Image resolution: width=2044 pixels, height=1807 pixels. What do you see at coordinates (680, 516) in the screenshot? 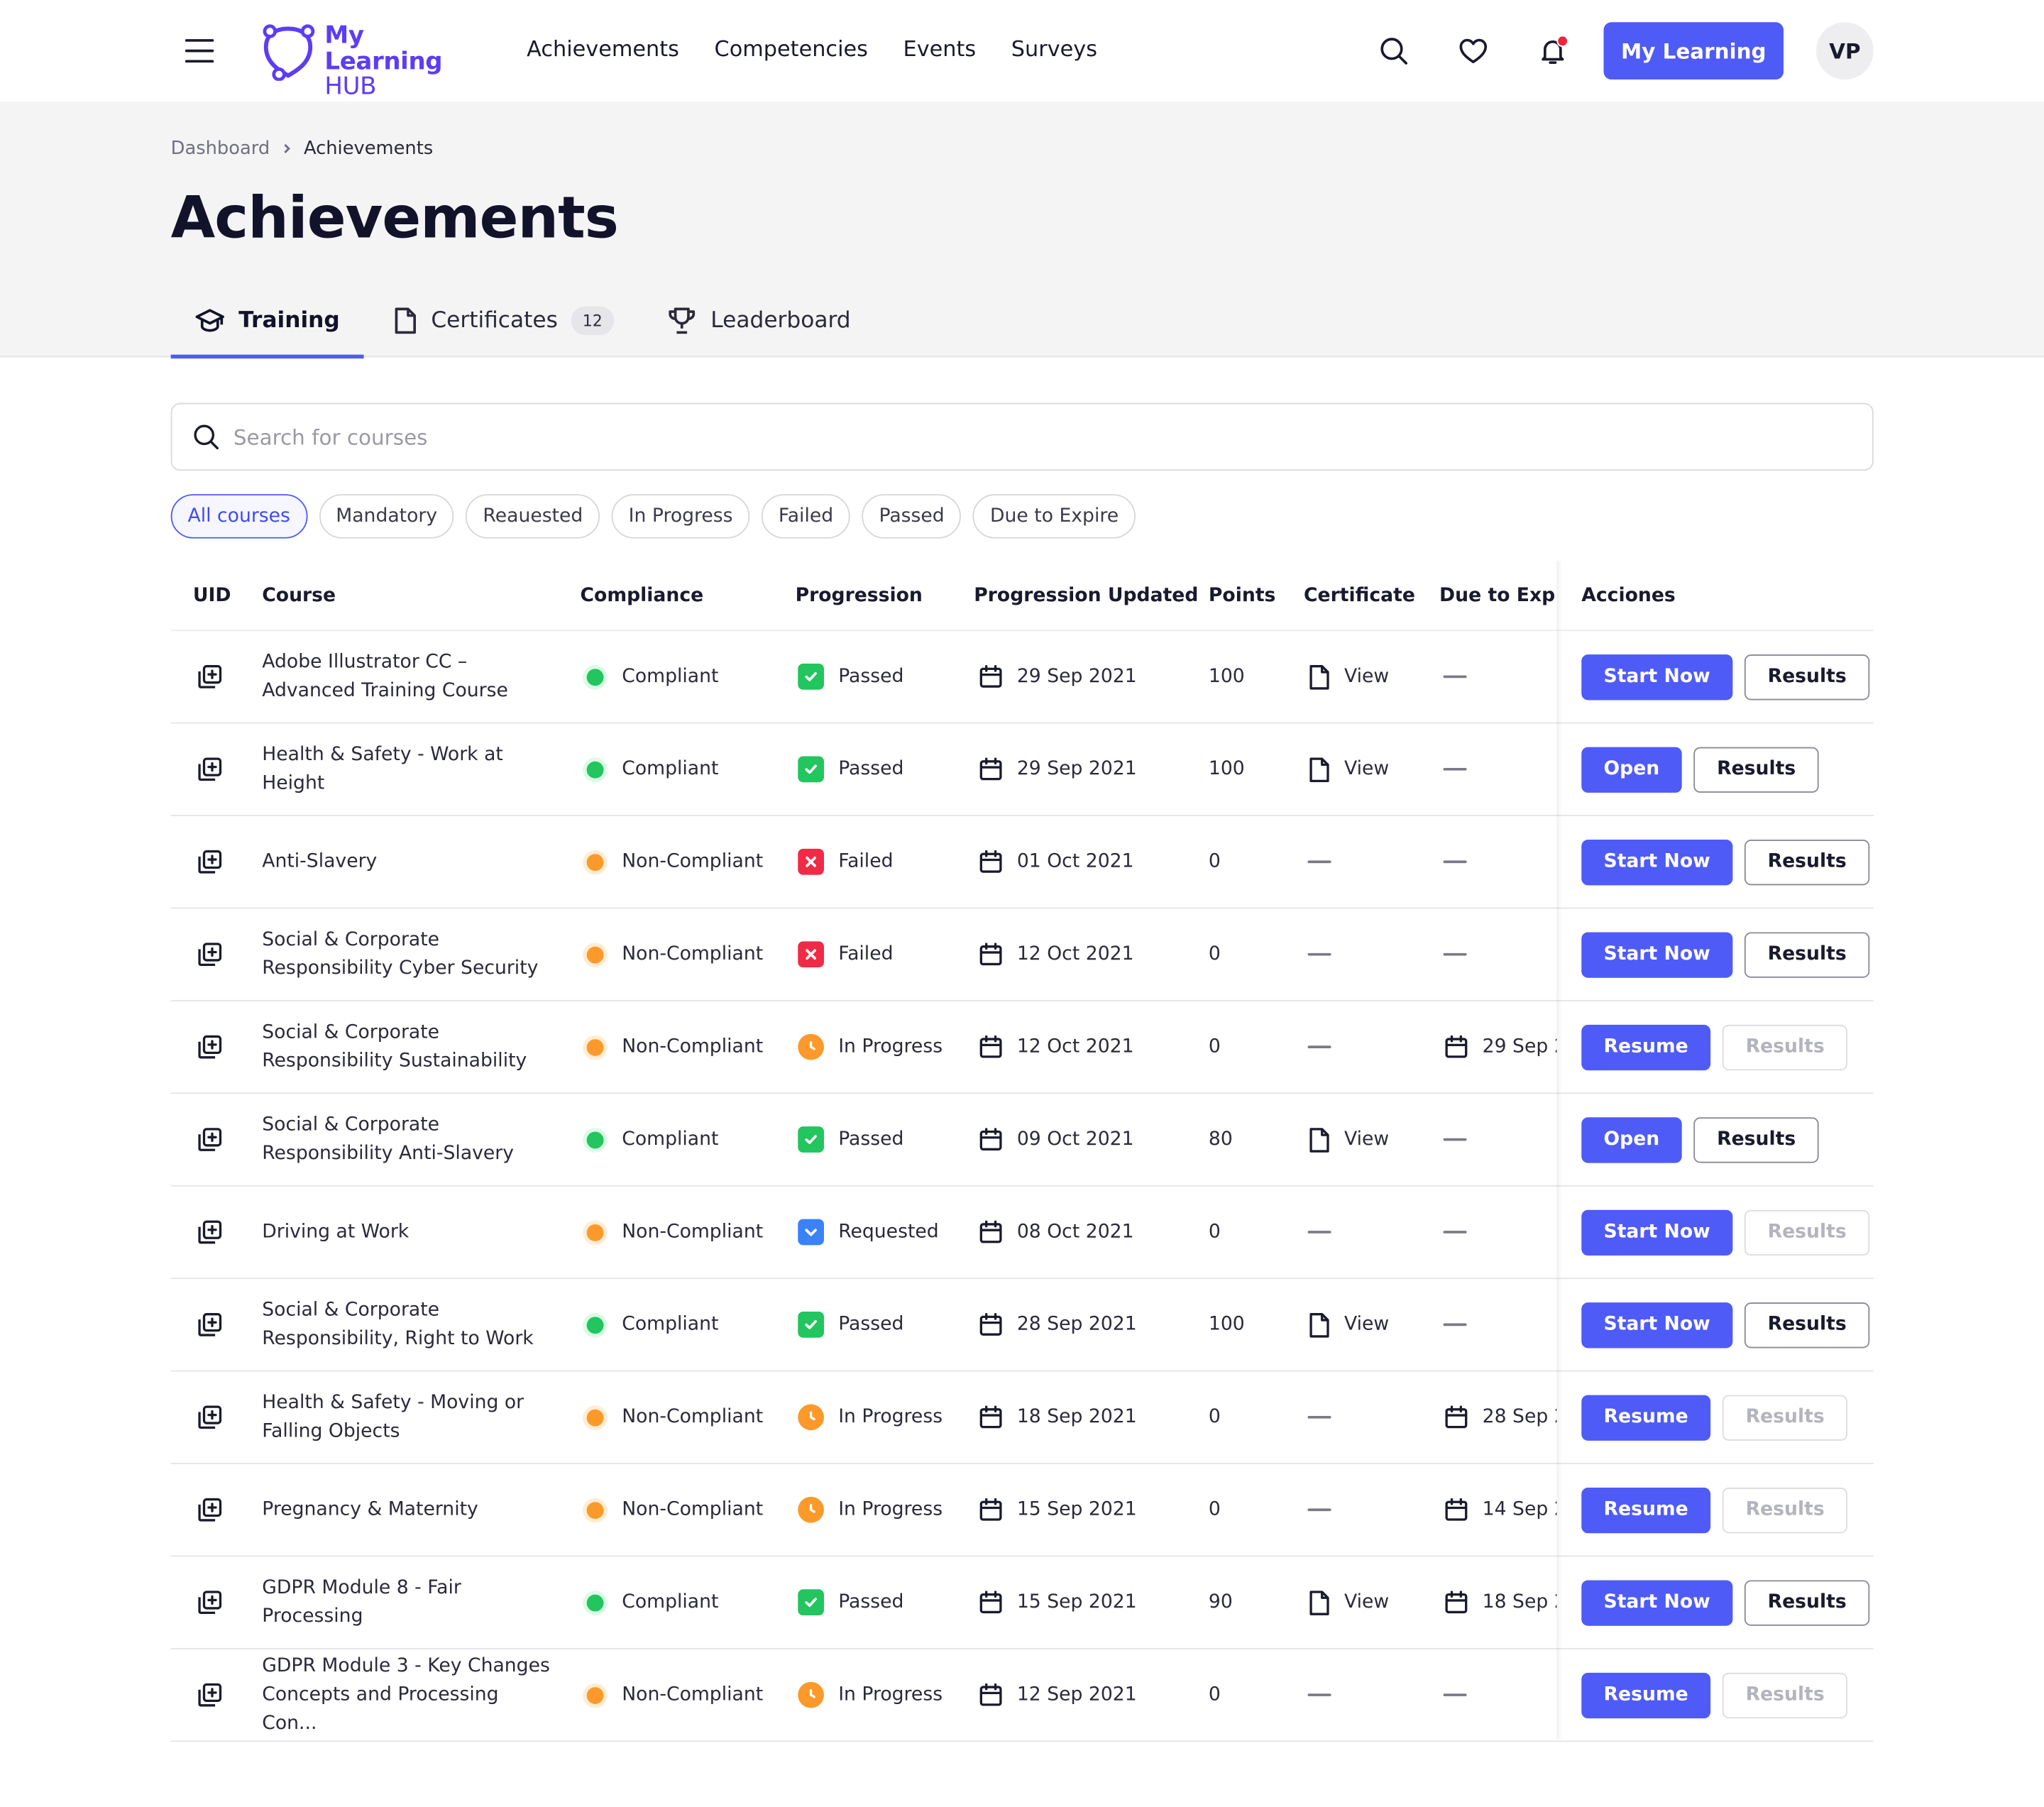
I see `filter-in-progress: In Progress` at bounding box center [680, 516].